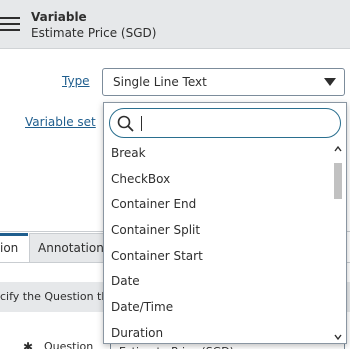 The height and width of the screenshot is (349, 350). What do you see at coordinates (330, 82) in the screenshot?
I see `caret-down-icon` at bounding box center [330, 82].